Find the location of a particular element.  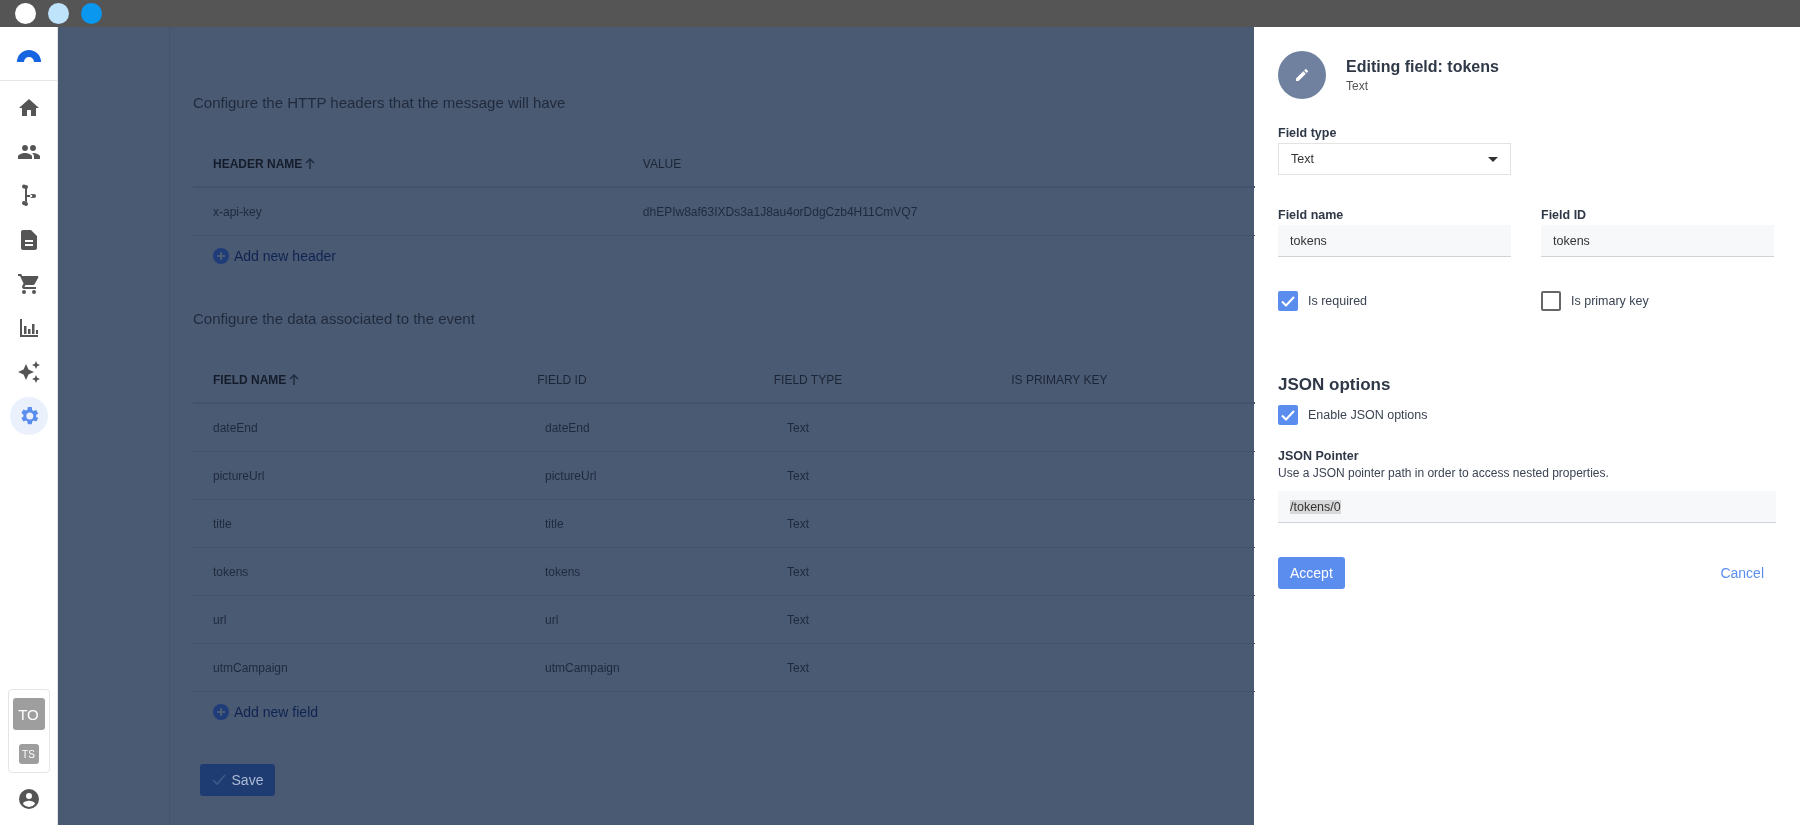

column-heading: FIELD TYPE is located at coordinates (872, 379).